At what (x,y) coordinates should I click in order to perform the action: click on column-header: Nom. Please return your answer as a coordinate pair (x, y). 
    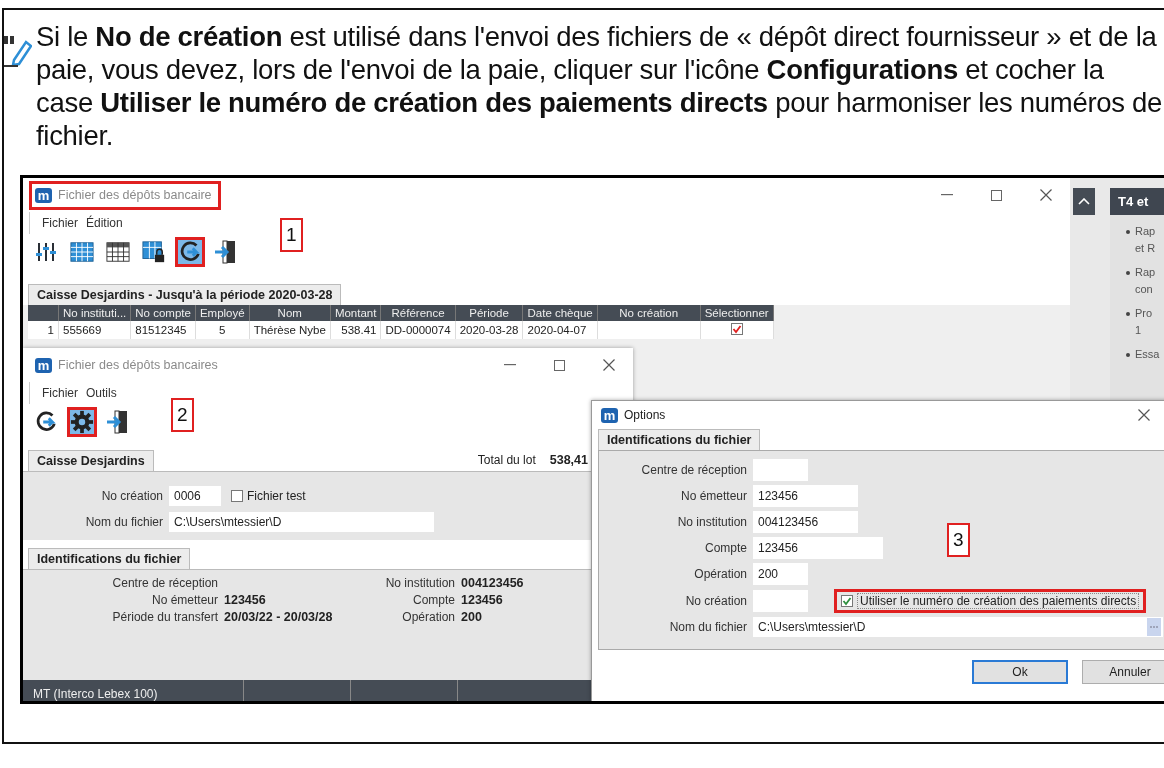
    Looking at the image, I should click on (290, 313).